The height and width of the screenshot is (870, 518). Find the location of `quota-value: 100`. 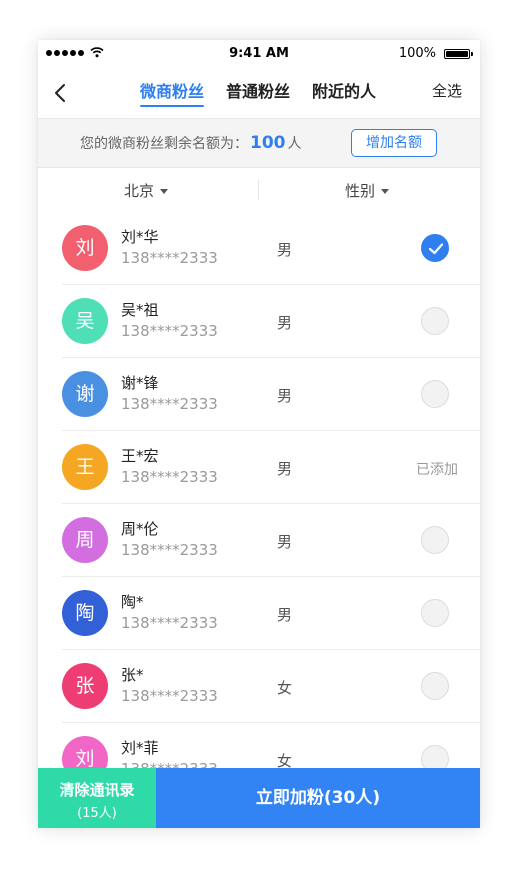

quota-value: 100 is located at coordinates (268, 143).